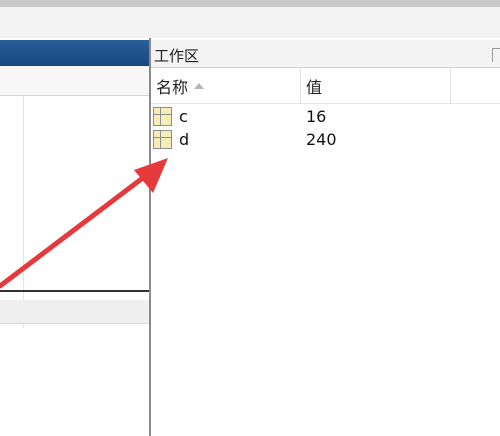  What do you see at coordinates (172, 87) in the screenshot?
I see `column-header-name-label: 名称` at bounding box center [172, 87].